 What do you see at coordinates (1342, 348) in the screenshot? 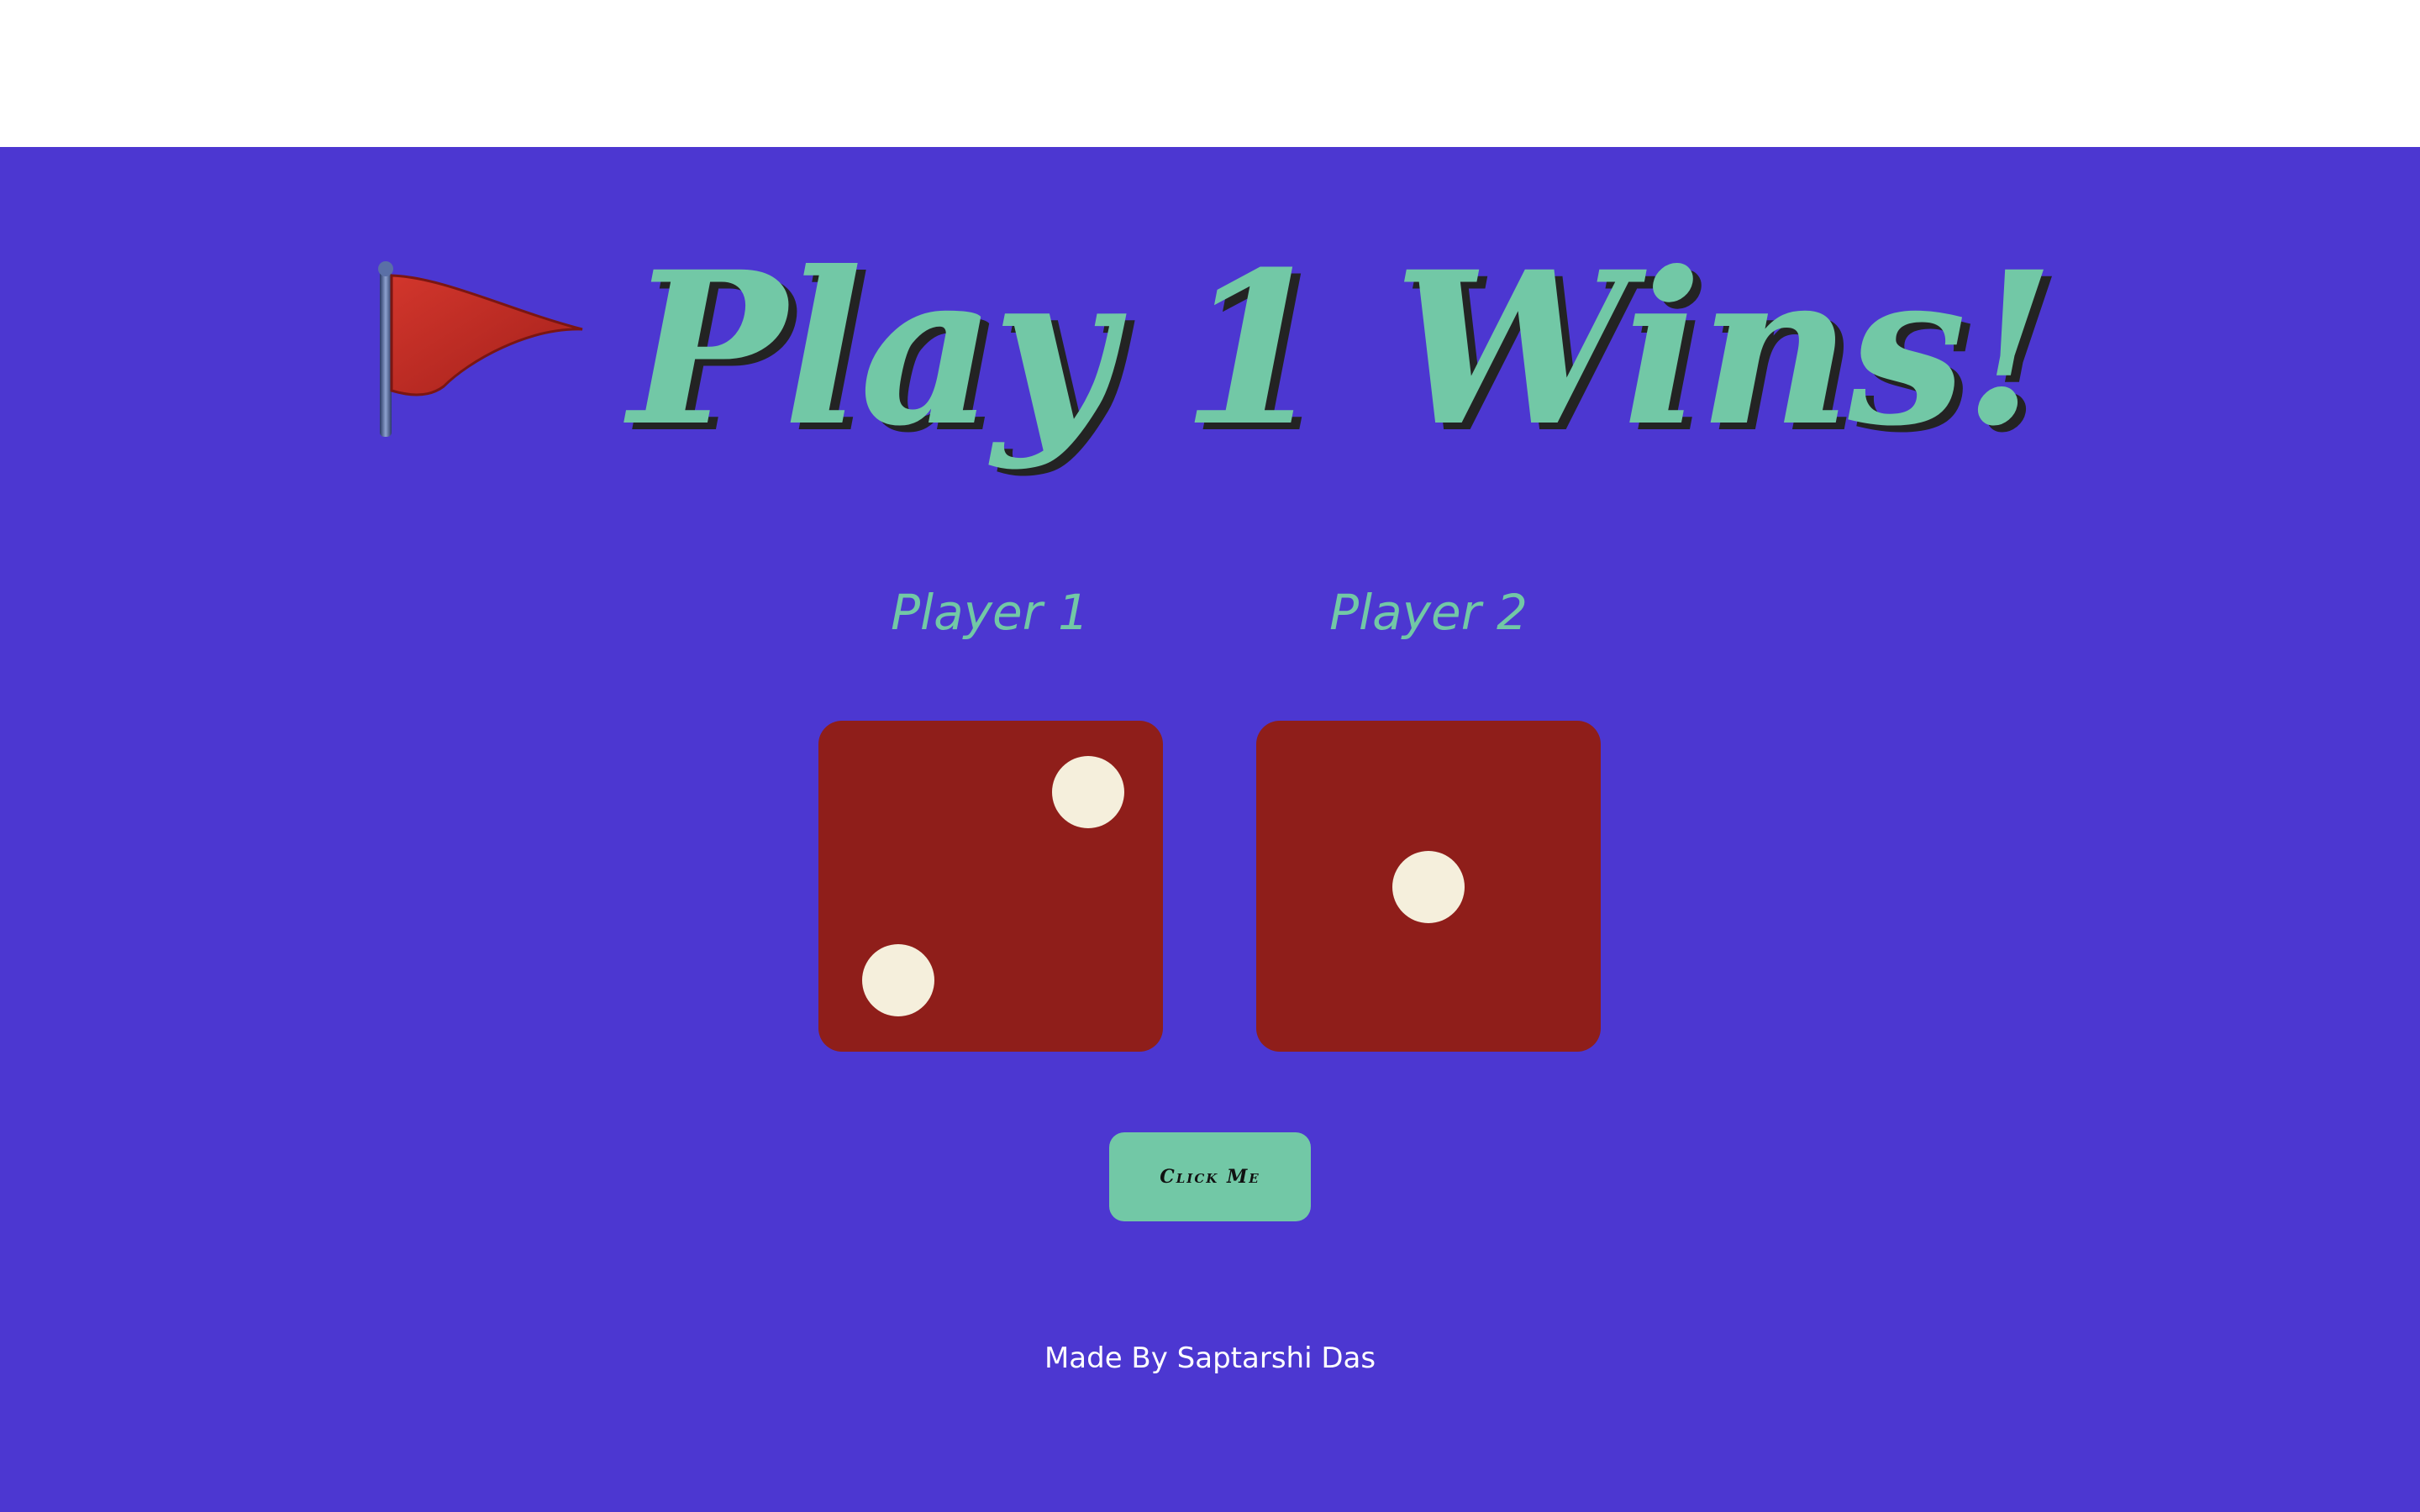
I see `winner-title: Play 1 Wins!` at bounding box center [1342, 348].